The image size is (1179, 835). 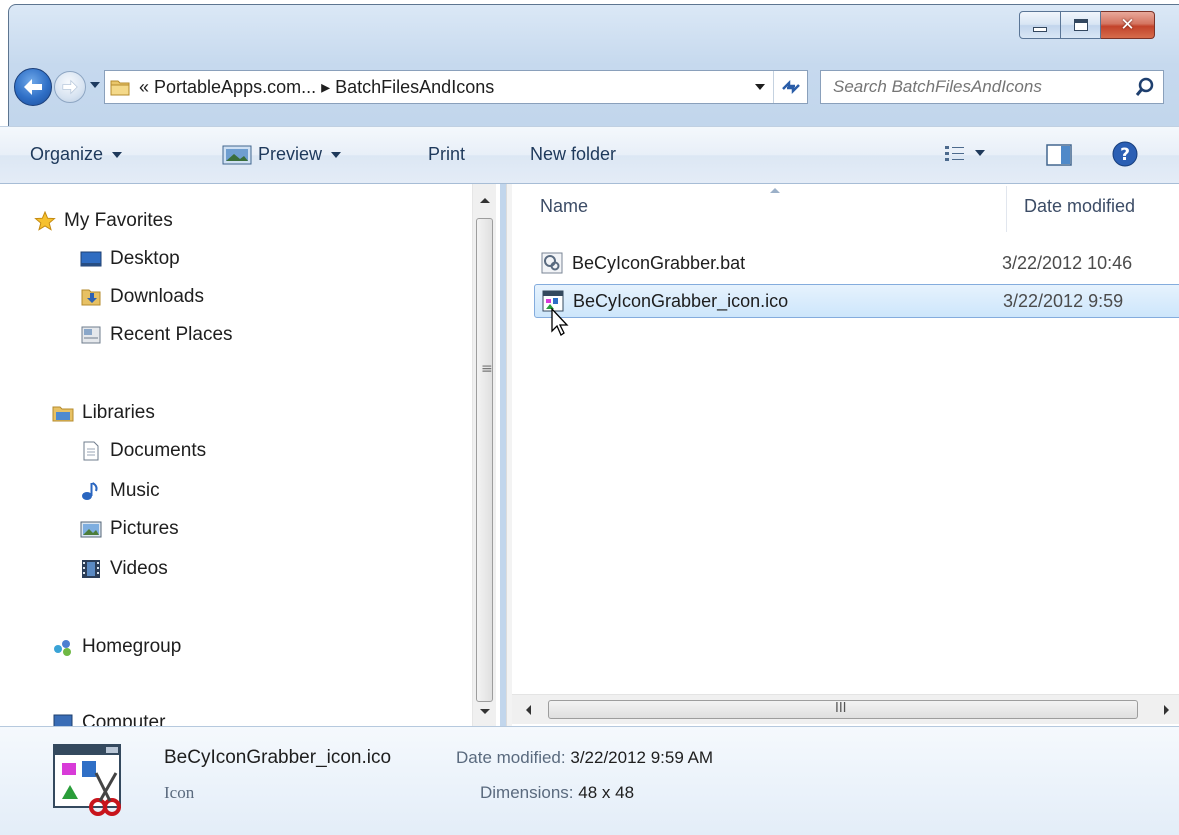 I want to click on refresh-icon, so click(x=790, y=87).